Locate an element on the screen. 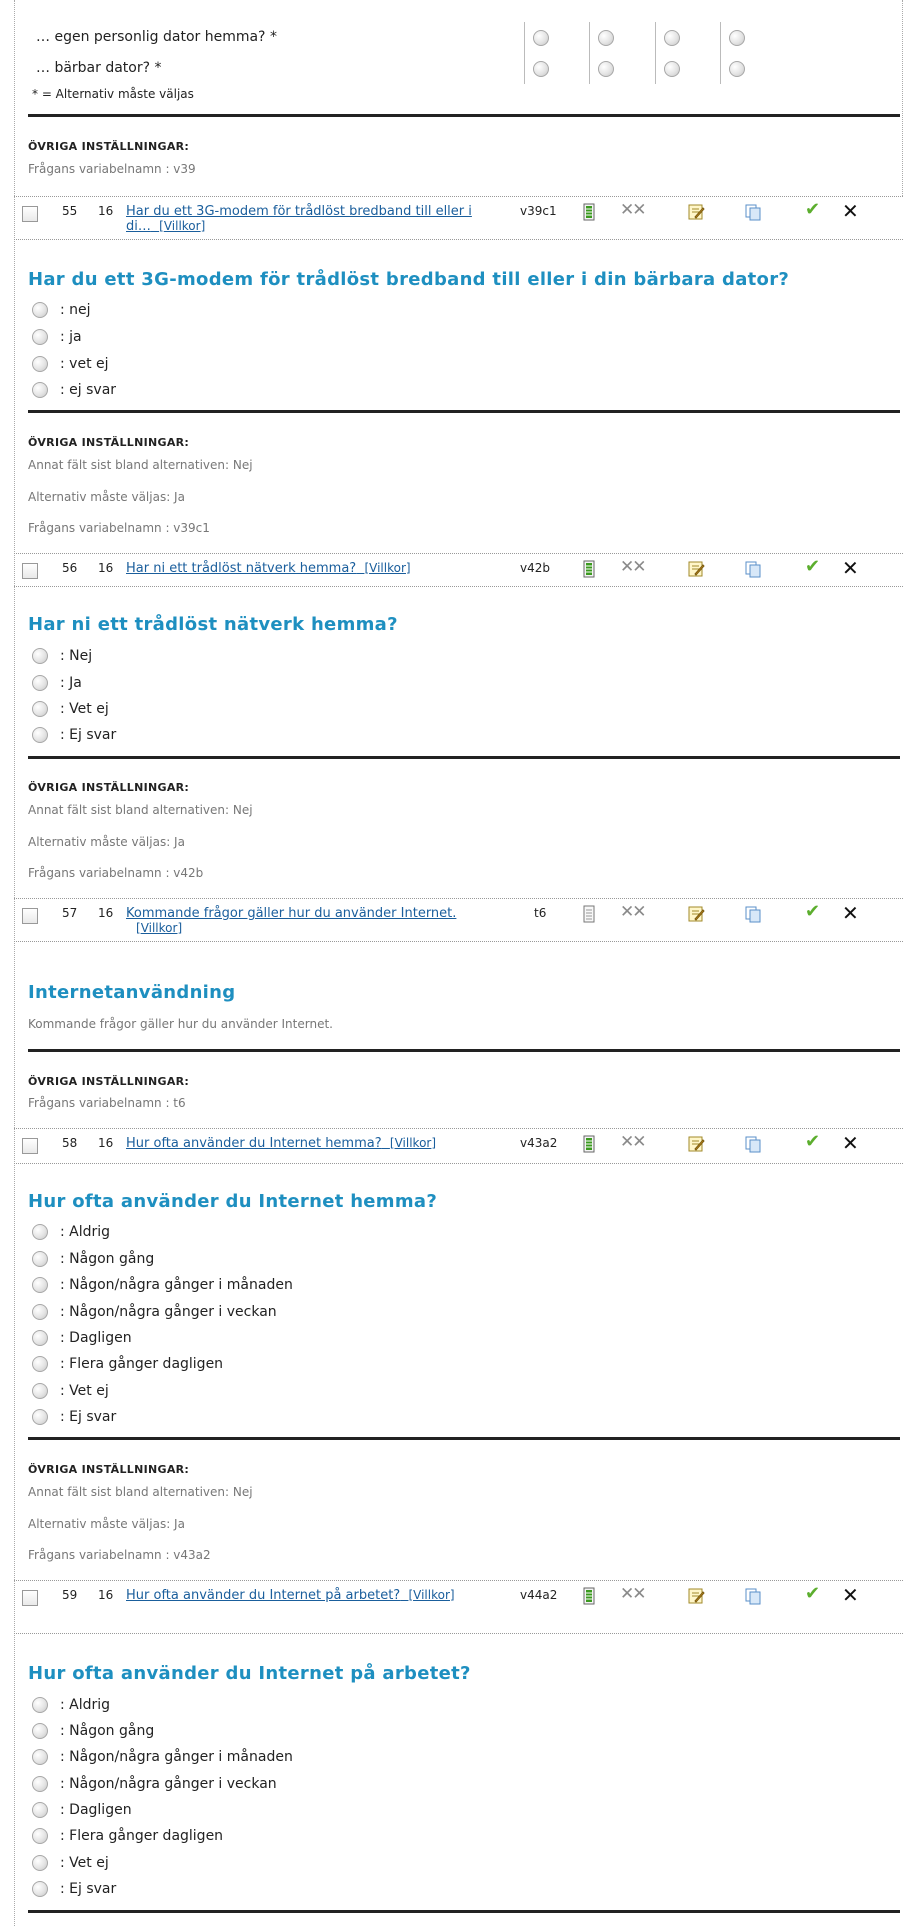 Image resolution: width=903 pixels, height=1926 pixels. text-type-icon is located at coordinates (589, 914).